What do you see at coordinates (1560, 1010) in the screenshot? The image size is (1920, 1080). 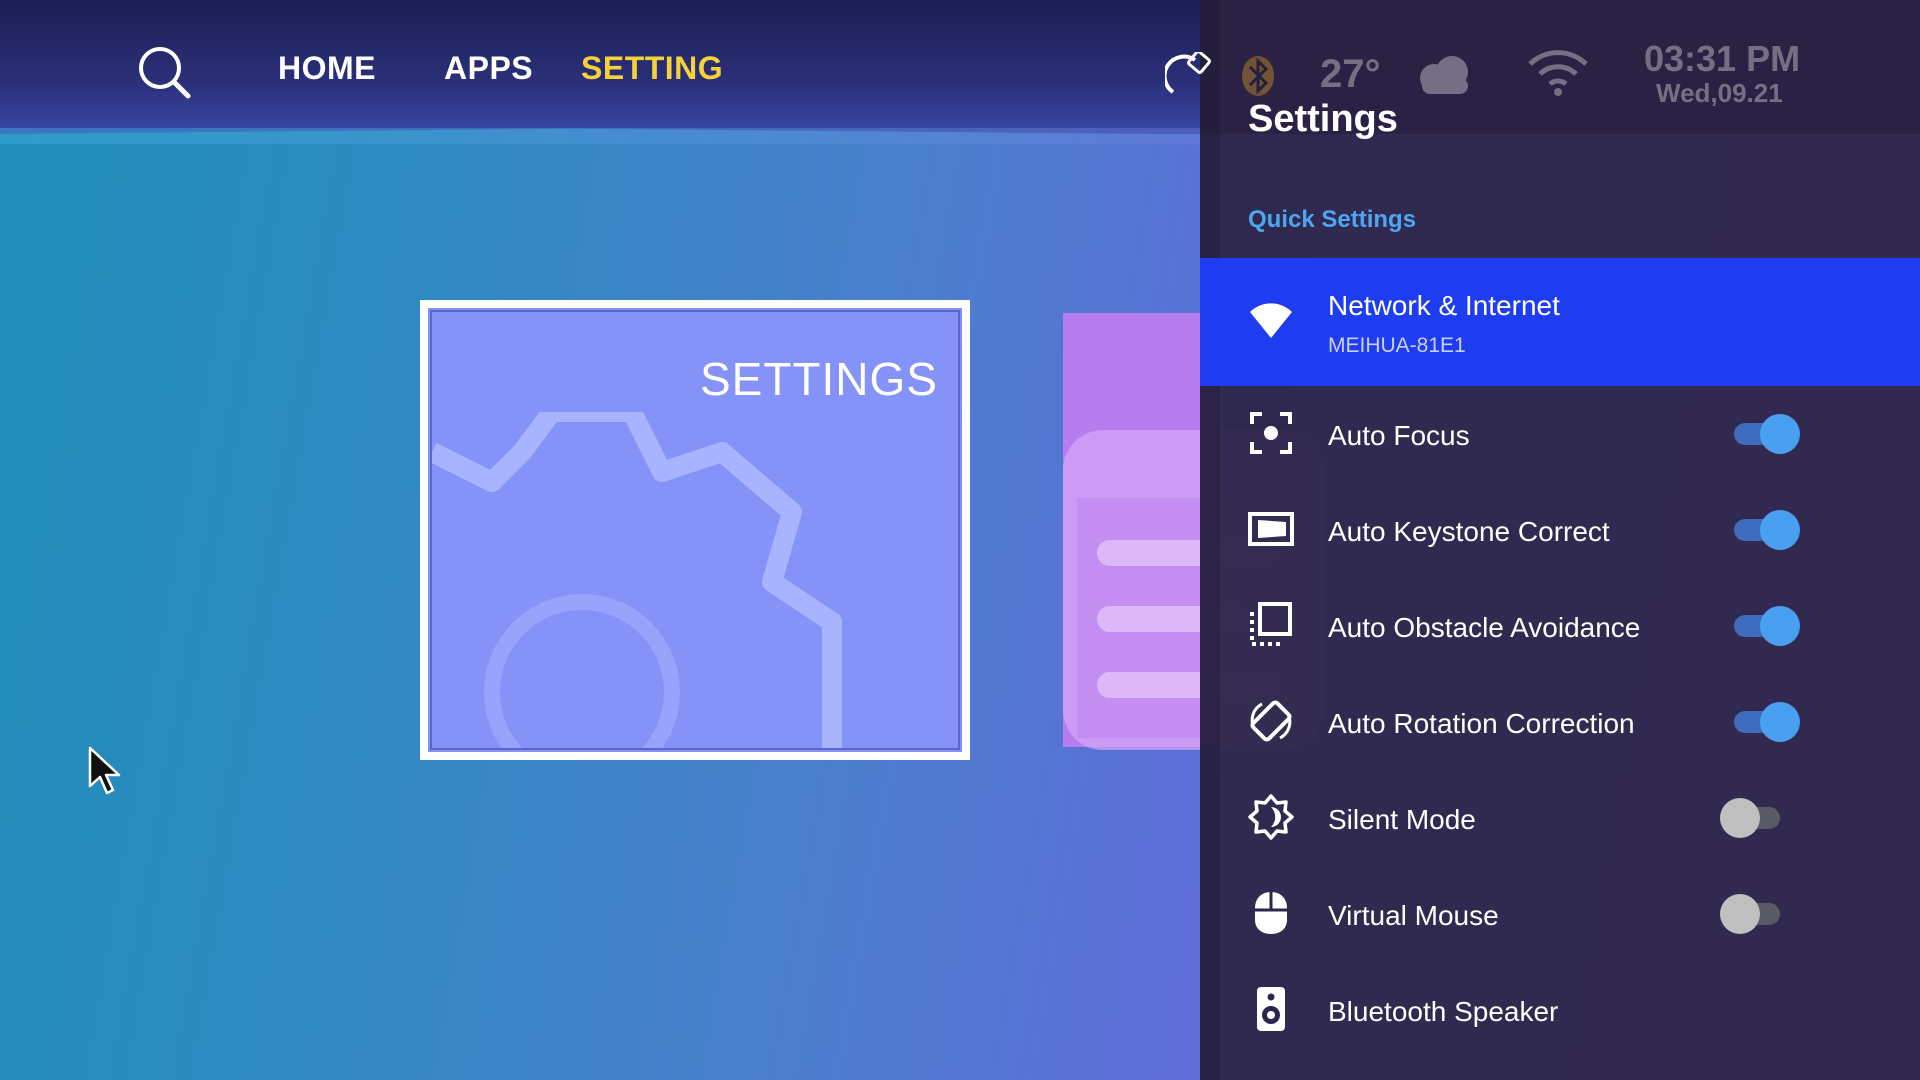 I see `setting-item-bluetooth-speaker: Bluetooth Speaker` at bounding box center [1560, 1010].